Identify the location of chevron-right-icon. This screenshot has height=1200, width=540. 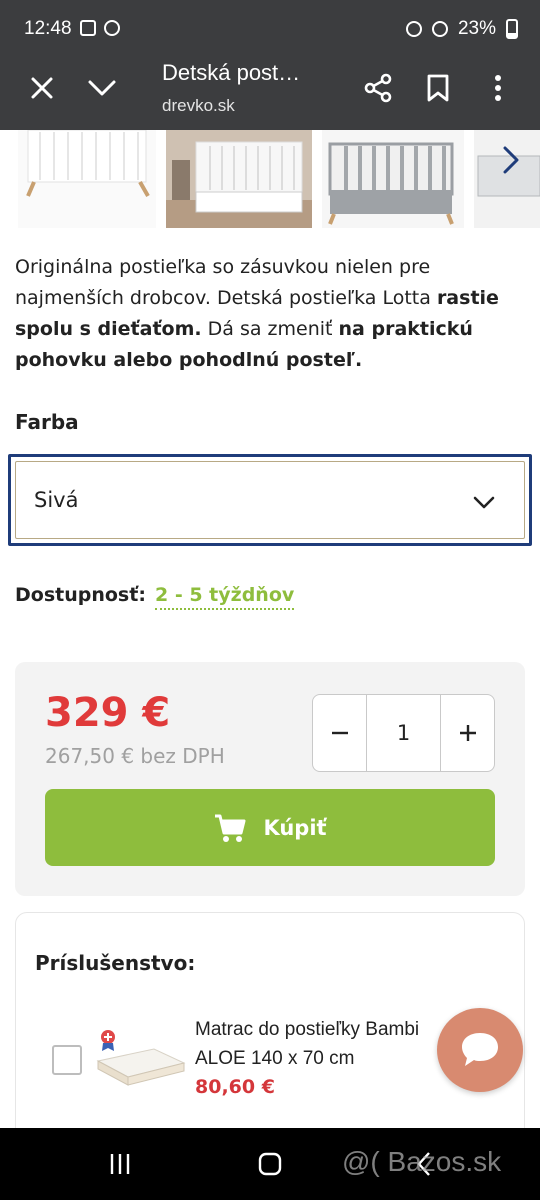
(511, 160).